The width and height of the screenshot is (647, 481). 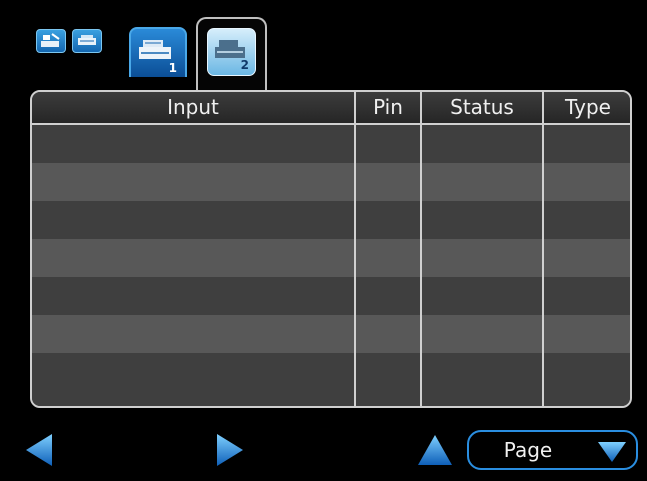 What do you see at coordinates (51, 41) in the screenshot?
I see `camera-stand-icon` at bounding box center [51, 41].